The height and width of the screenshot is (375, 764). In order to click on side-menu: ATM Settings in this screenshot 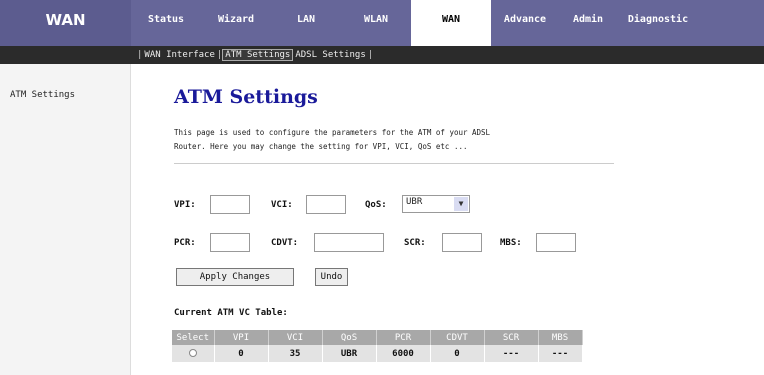, I will do `click(65, 219)`.